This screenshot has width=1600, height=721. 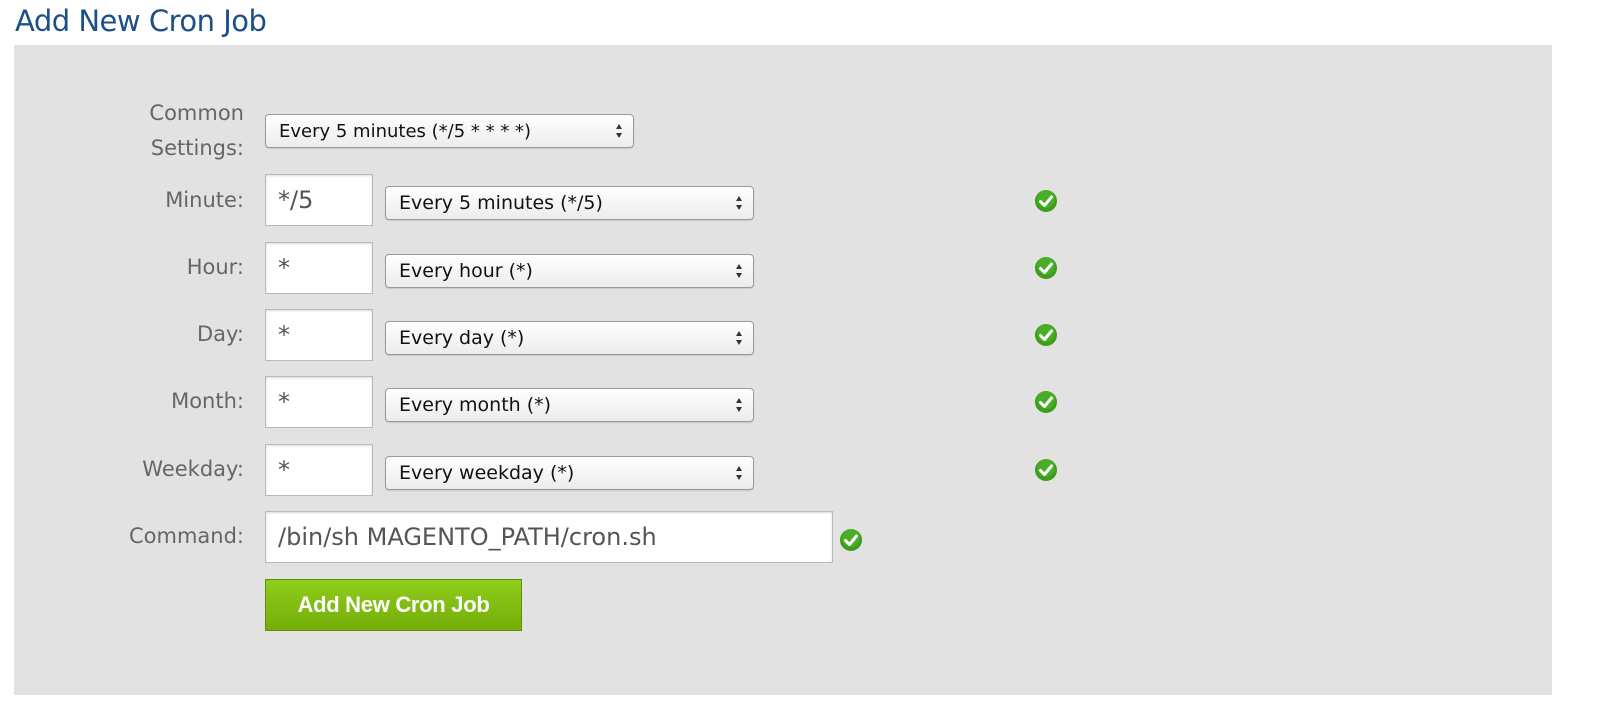 I want to click on command-input, so click(x=549, y=537).